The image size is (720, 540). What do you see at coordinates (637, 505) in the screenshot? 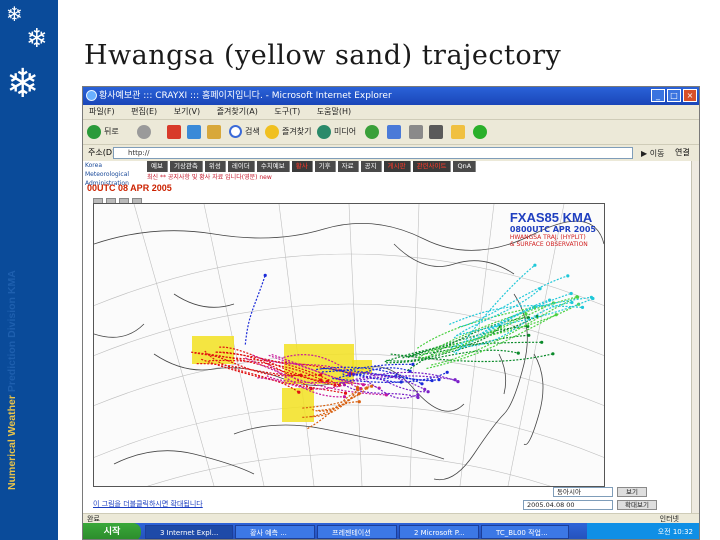
I see `zoom-view-button: 확대보기` at bounding box center [637, 505].